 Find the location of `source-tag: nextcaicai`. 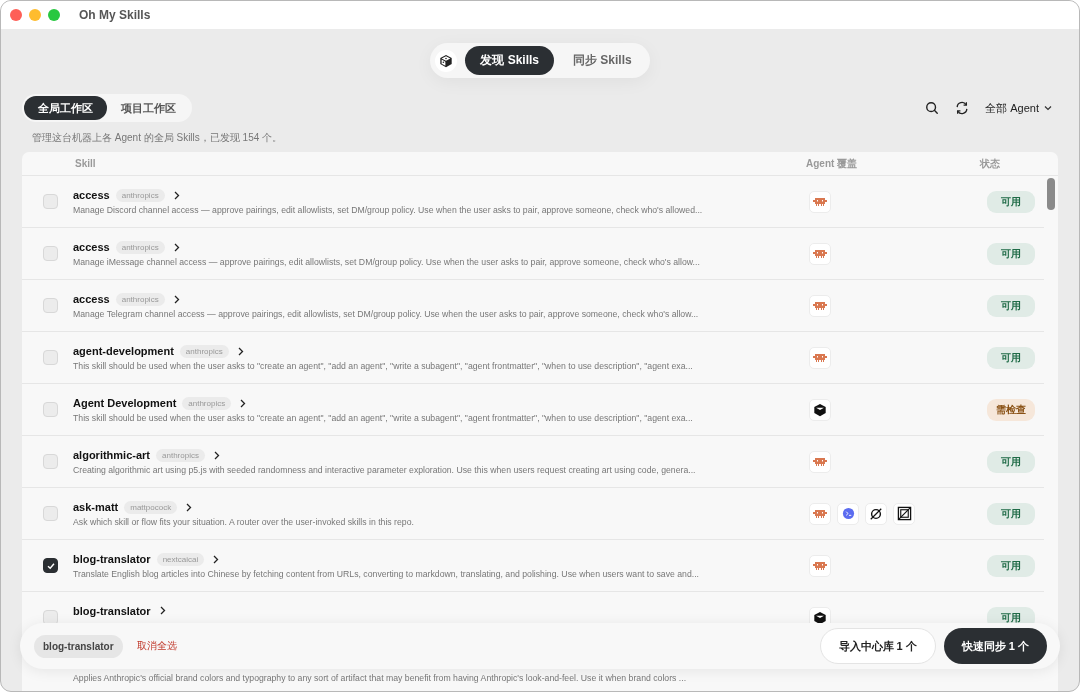

source-tag: nextcaicai is located at coordinates (180, 559).